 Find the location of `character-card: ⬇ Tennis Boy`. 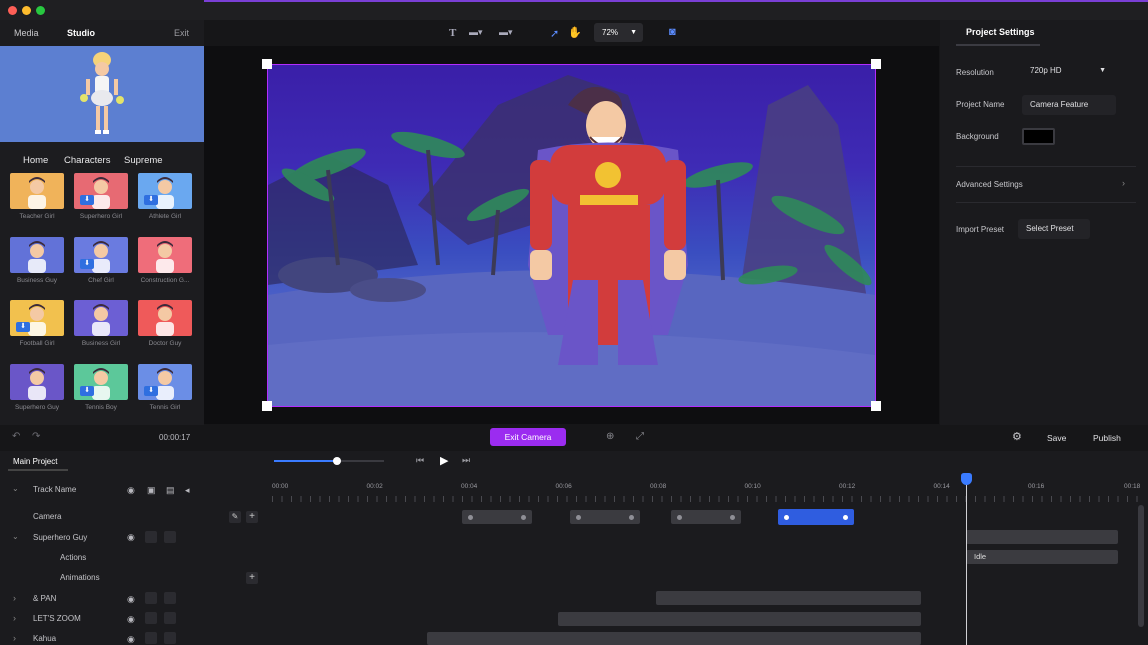

character-card: ⬇ Tennis Boy is located at coordinates (106, 387).